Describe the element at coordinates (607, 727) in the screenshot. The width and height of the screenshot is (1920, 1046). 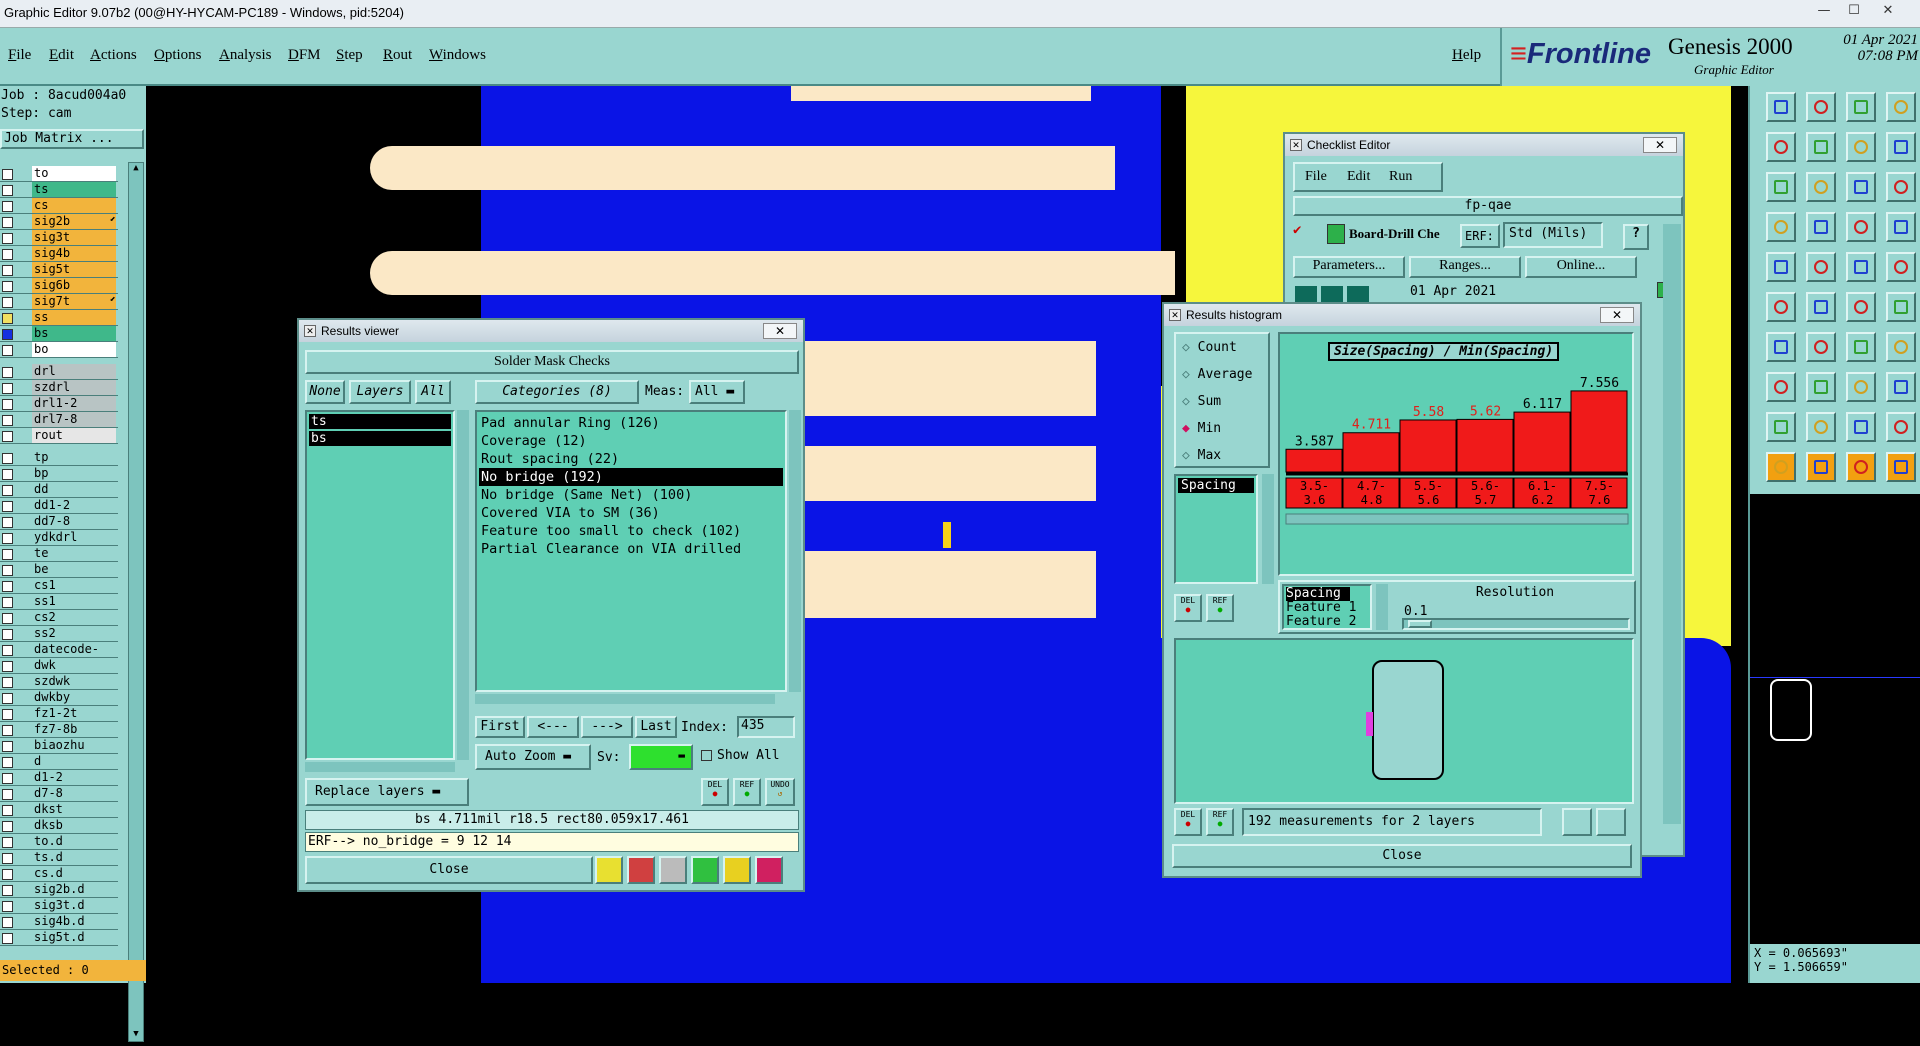
I see `next-button: --->` at that location.